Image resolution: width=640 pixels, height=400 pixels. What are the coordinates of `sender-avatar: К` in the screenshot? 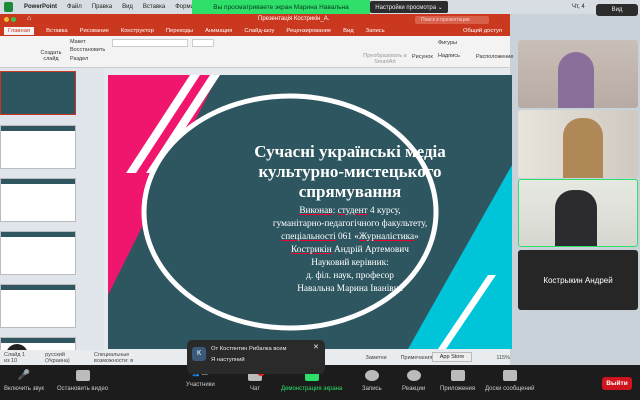 It's located at (199, 354).